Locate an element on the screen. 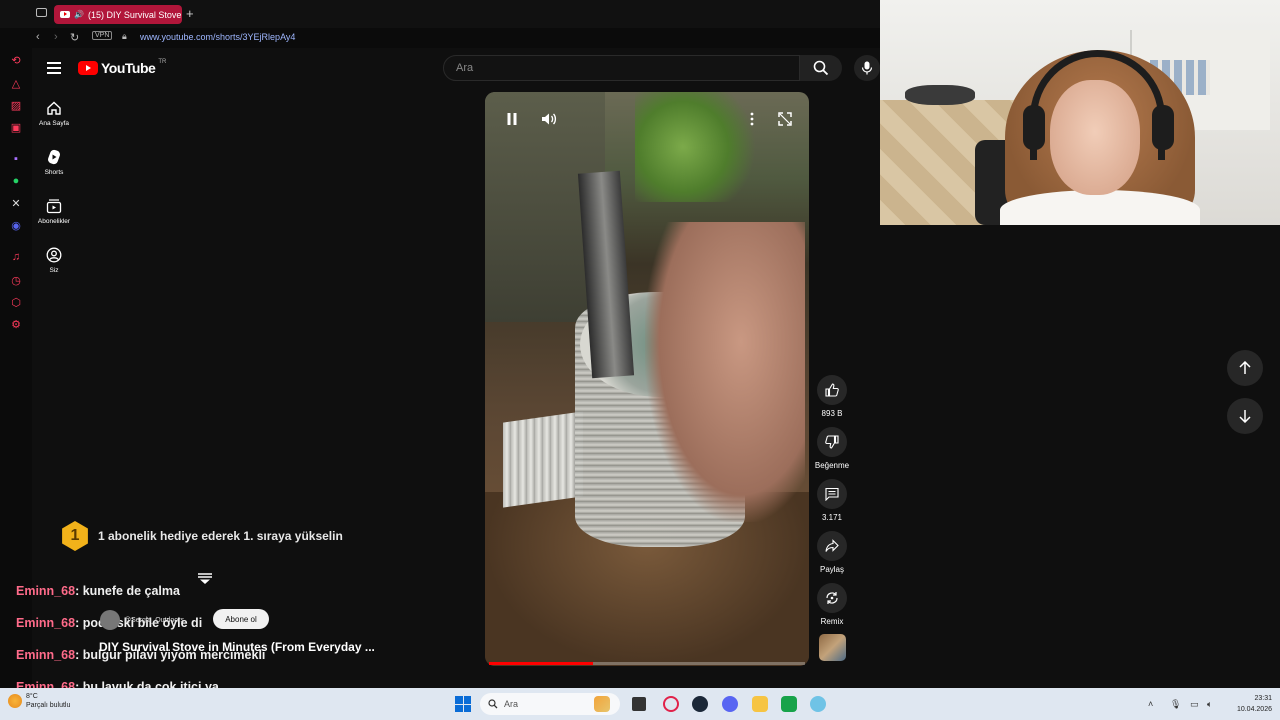 The image size is (1280, 720). like-count: 893 B is located at coordinates (832, 413).